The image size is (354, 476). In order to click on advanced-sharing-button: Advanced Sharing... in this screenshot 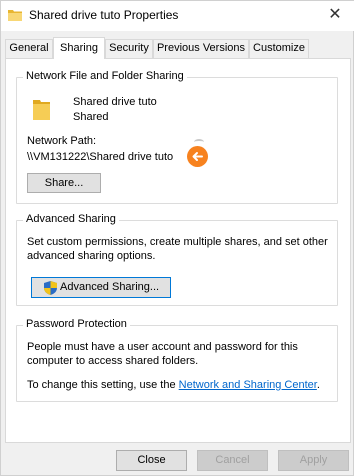, I will do `click(101, 287)`.